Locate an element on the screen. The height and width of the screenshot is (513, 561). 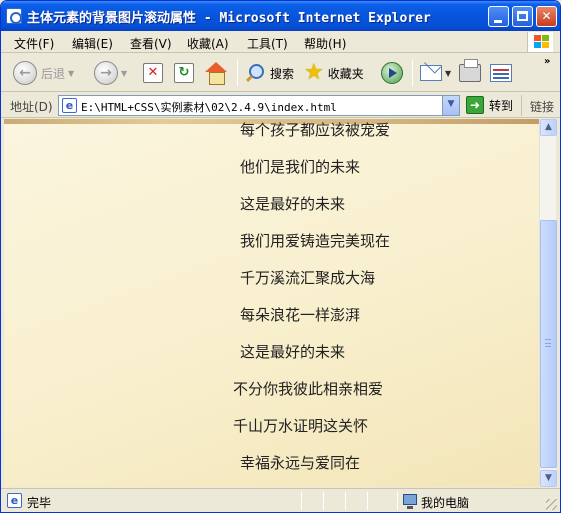
maximize-icon is located at coordinates (522, 16).